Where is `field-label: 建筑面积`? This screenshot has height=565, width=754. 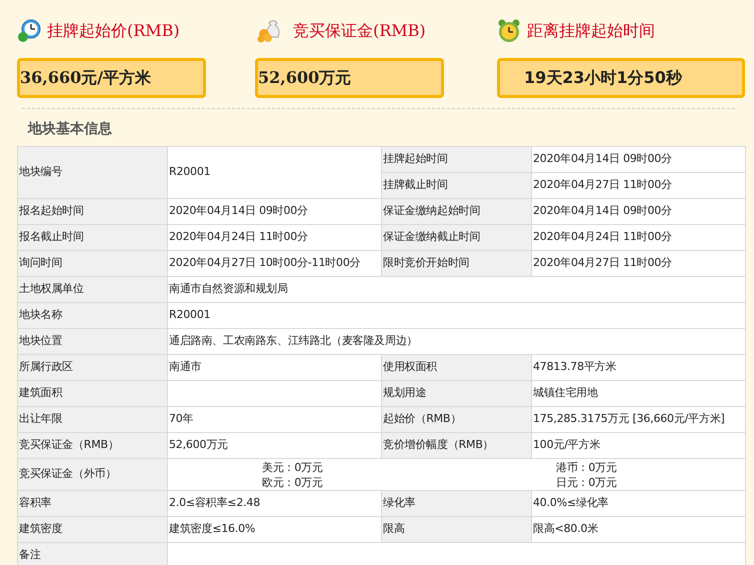 field-label: 建筑面积 is located at coordinates (93, 393).